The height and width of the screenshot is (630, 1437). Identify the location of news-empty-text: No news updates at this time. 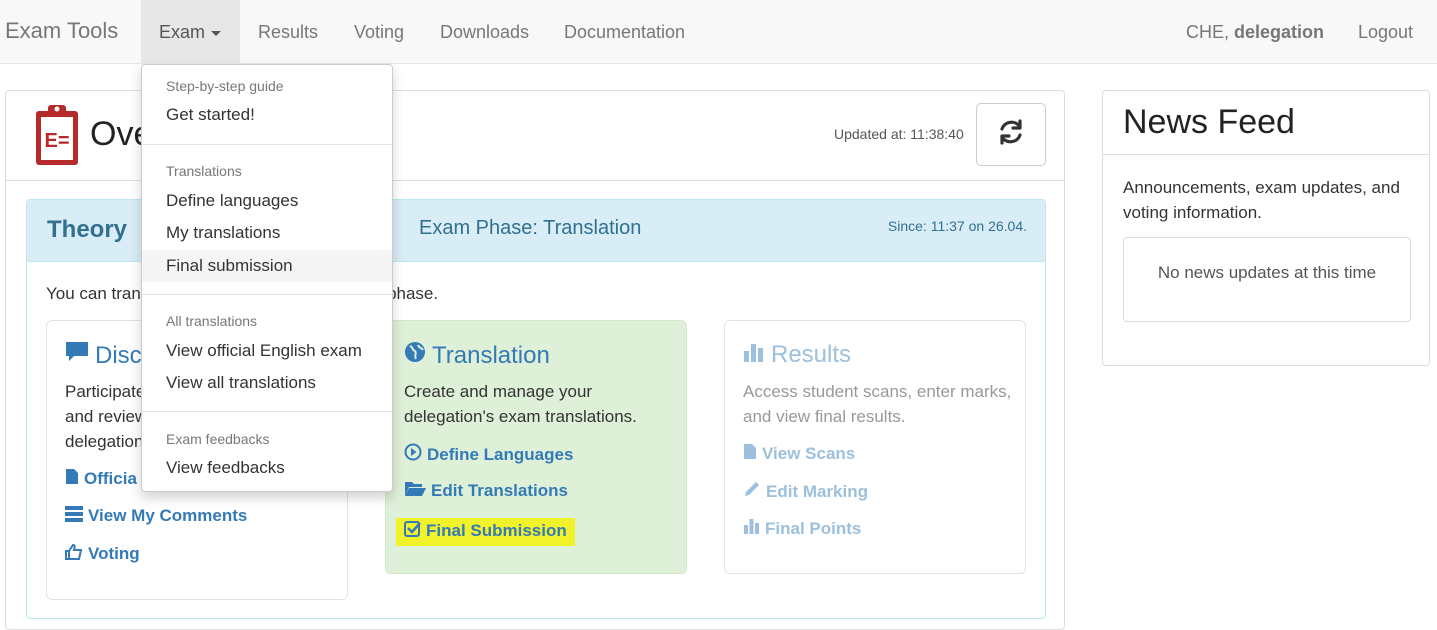
(1267, 272).